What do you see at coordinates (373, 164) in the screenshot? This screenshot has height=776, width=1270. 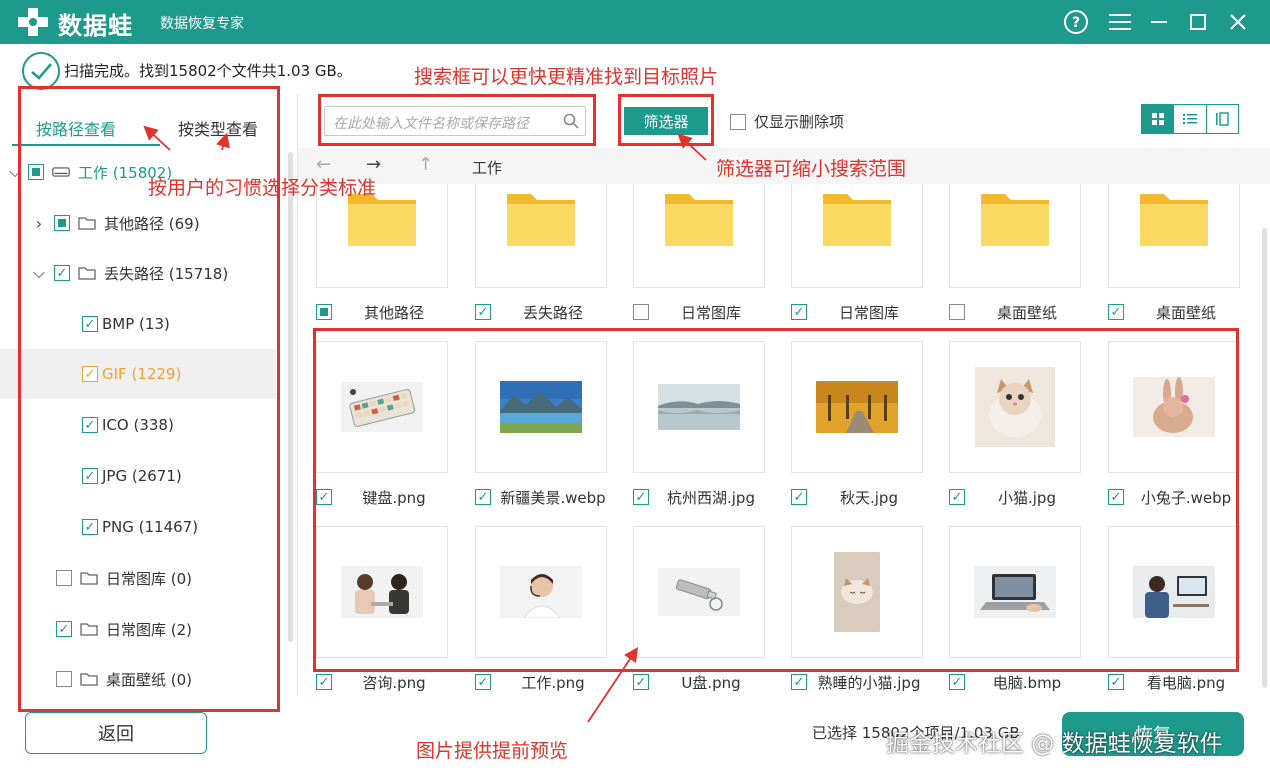 I see `forward-arrow-icon: →` at bounding box center [373, 164].